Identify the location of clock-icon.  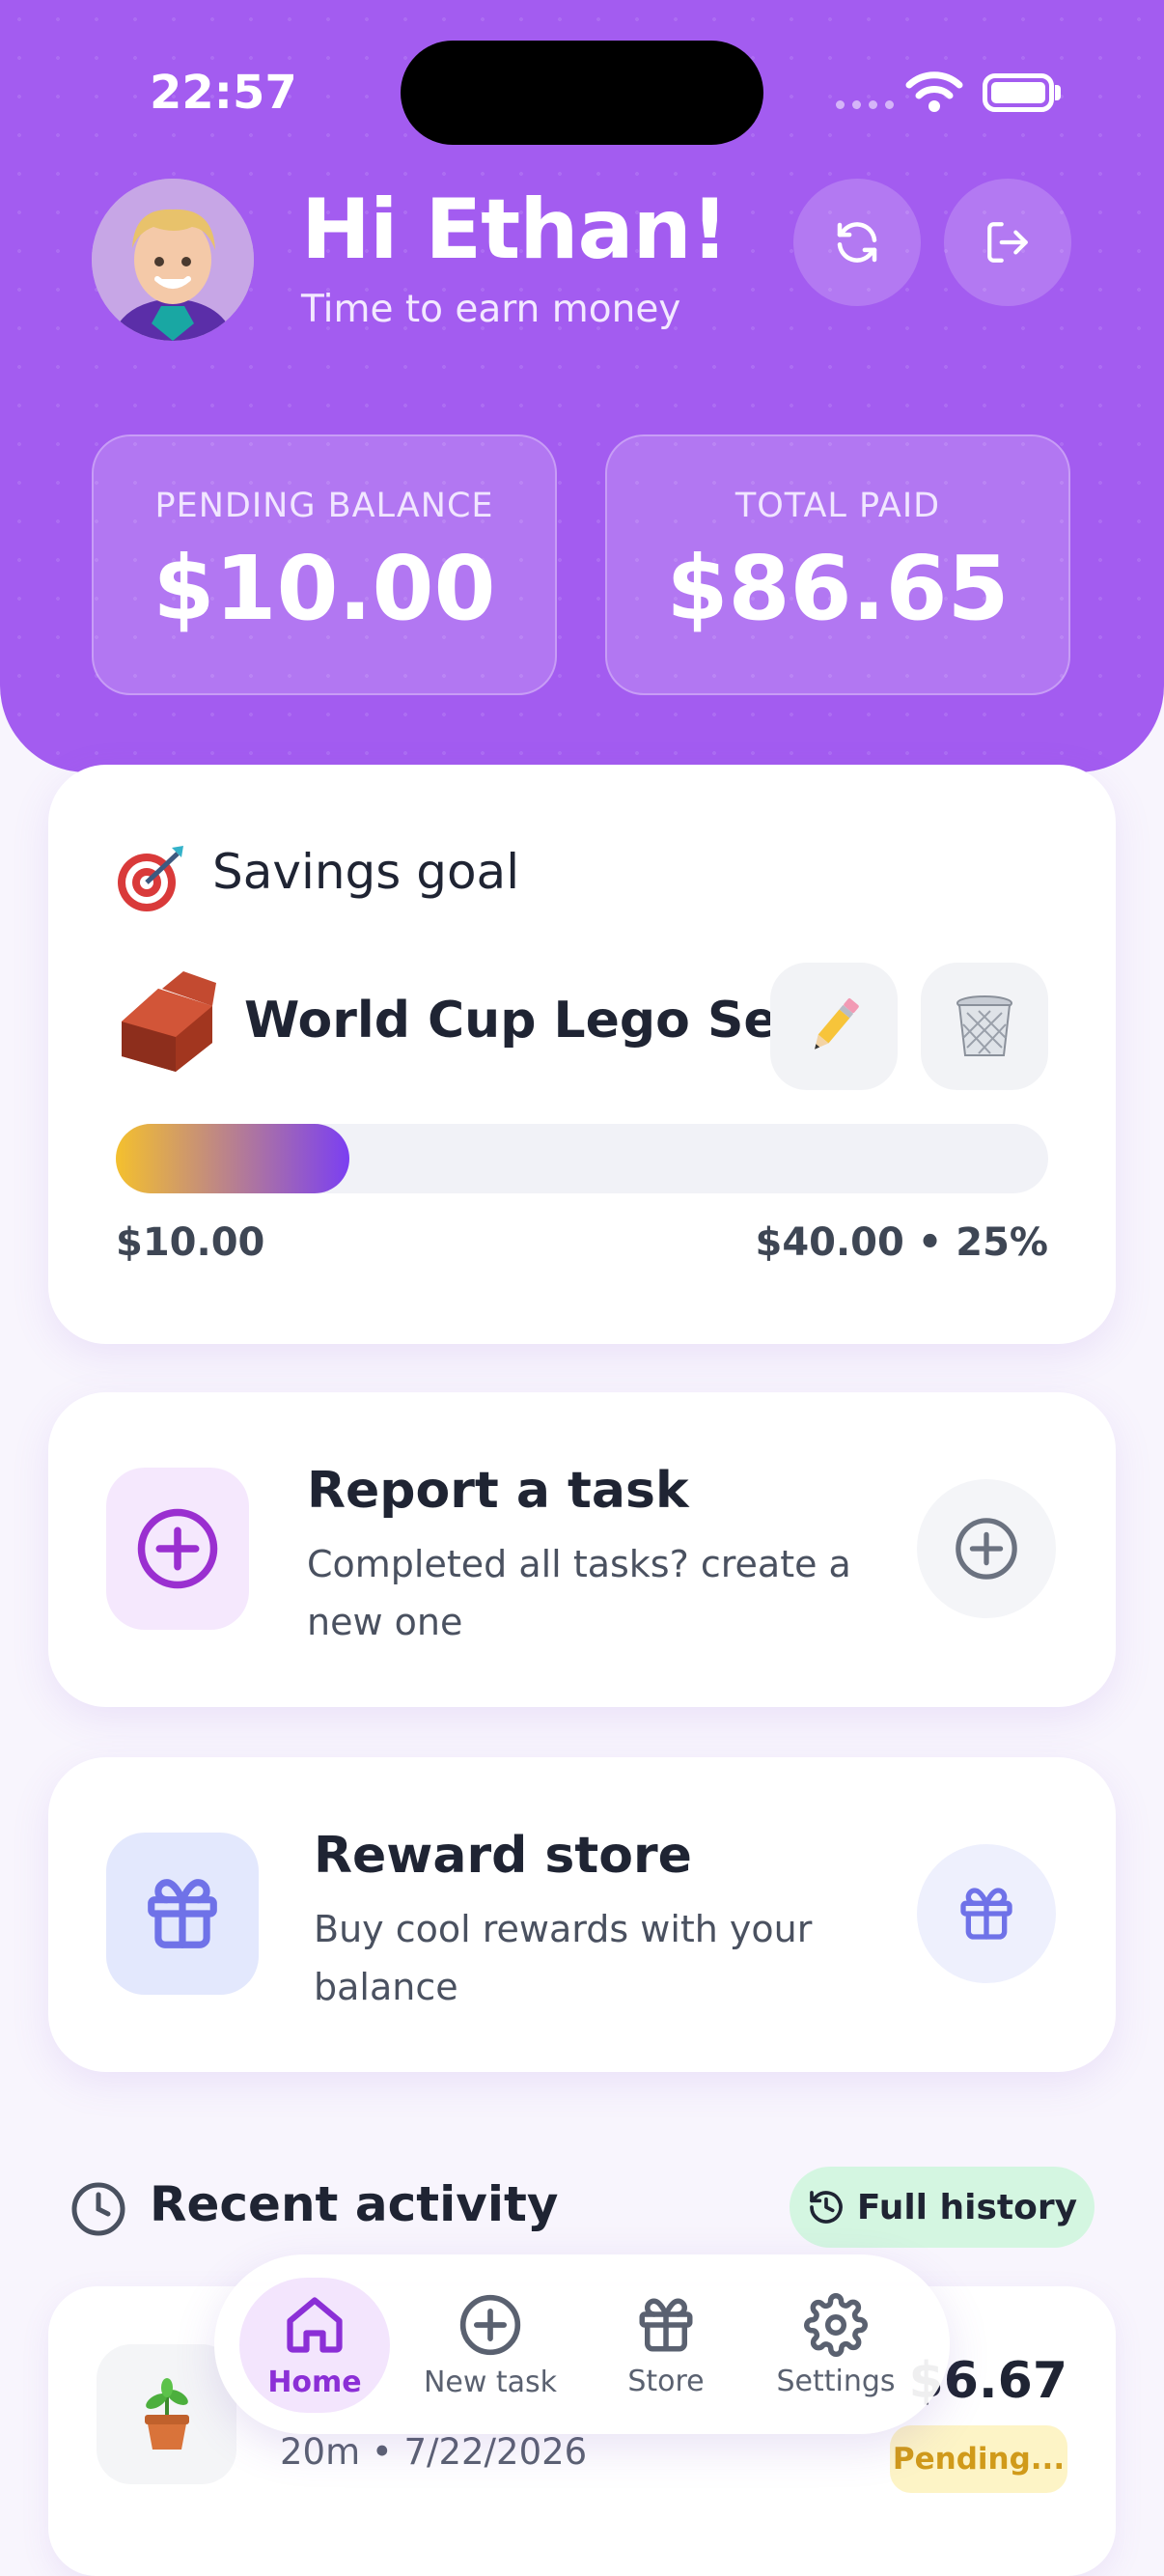
(98, 2209).